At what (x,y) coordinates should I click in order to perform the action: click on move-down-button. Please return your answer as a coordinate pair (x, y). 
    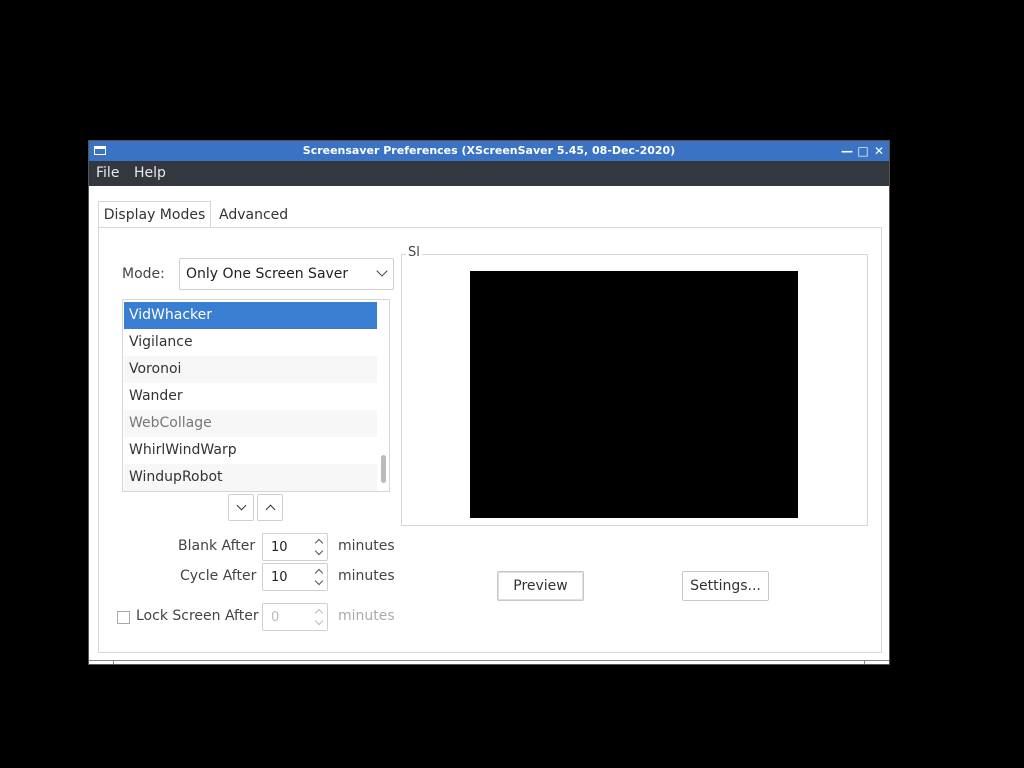
    Looking at the image, I should click on (241, 507).